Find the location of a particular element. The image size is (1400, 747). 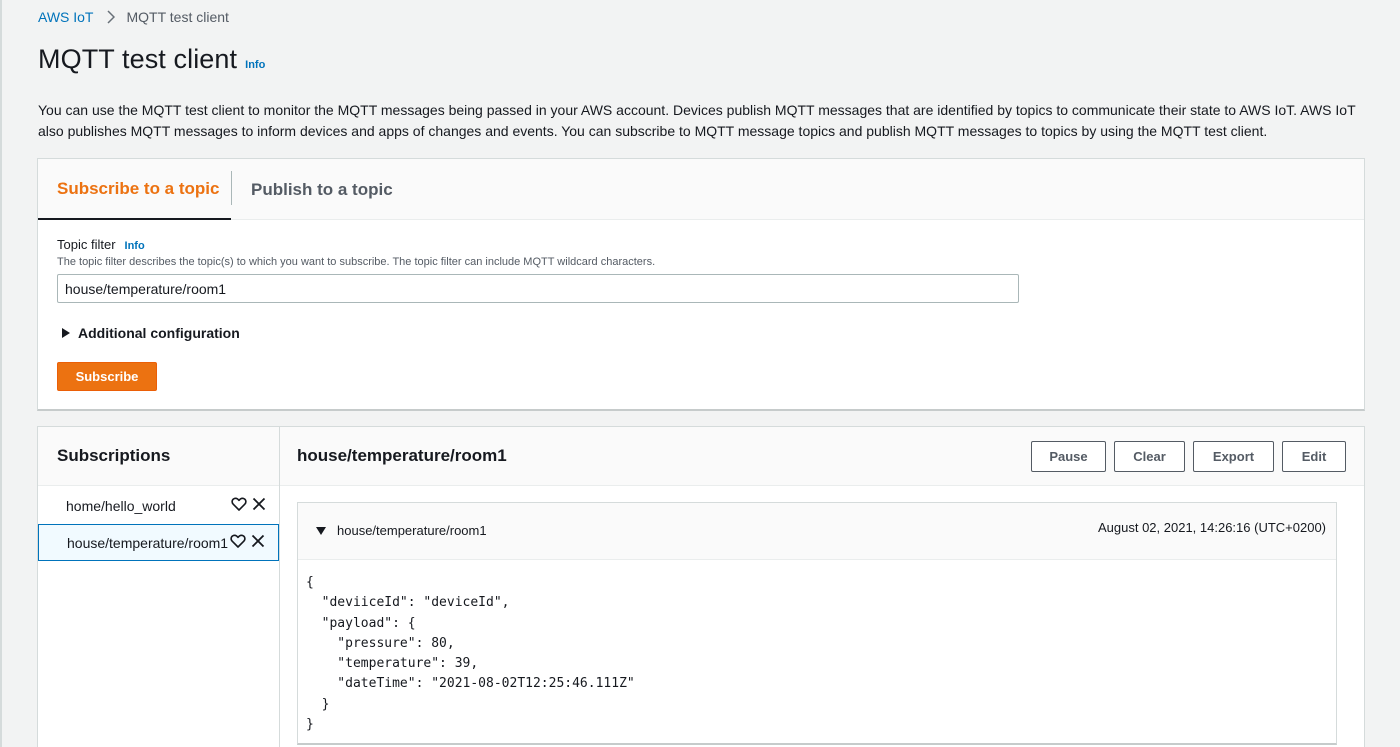

left-edge-border is located at coordinates (1, 373).